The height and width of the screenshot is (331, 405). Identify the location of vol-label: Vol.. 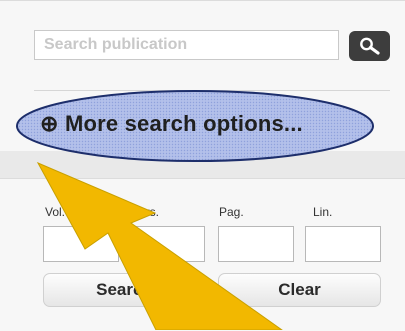
(55, 212).